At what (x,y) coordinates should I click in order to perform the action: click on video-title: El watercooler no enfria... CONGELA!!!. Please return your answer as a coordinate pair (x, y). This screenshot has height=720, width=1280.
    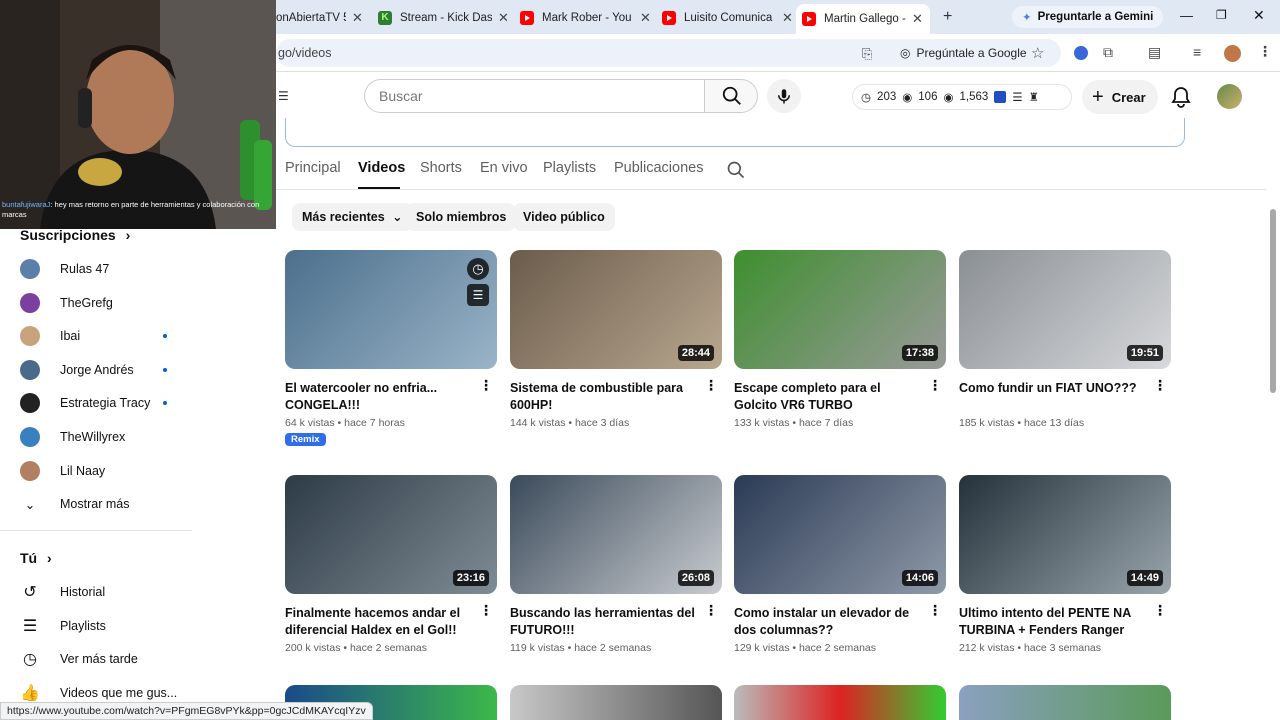
    Looking at the image, I should click on (380, 397).